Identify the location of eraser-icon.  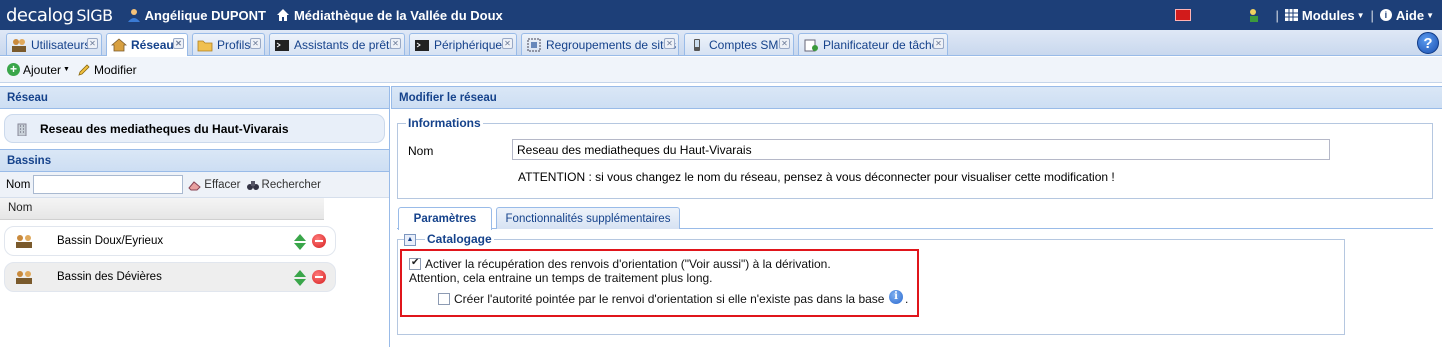
(195, 185).